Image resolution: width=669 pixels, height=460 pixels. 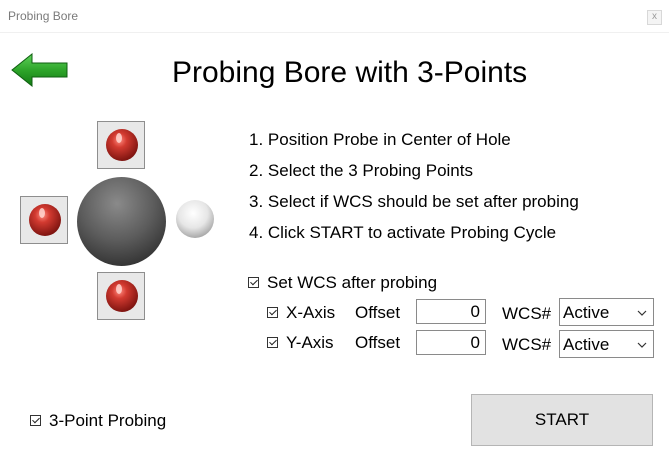 I want to click on back-button, so click(x=40, y=70).